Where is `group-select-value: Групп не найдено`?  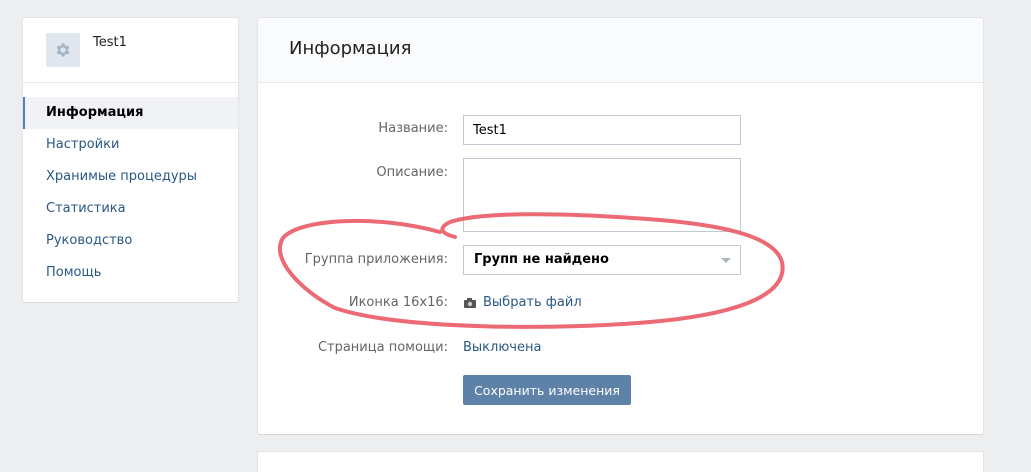 group-select-value: Групп не найдено is located at coordinates (541, 259).